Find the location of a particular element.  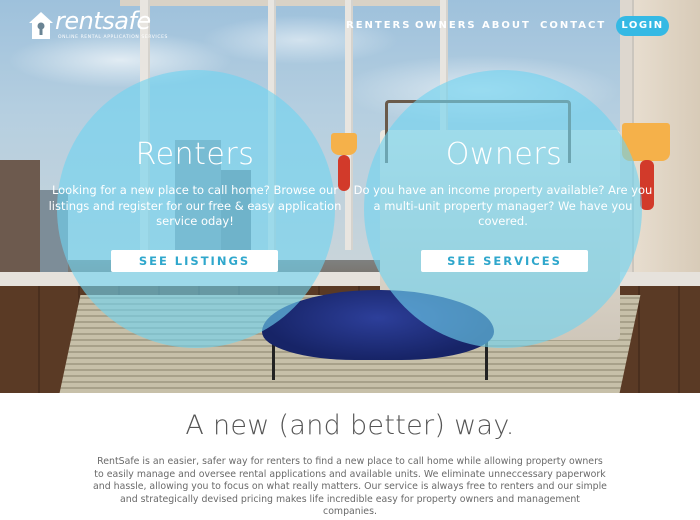

brand-tagline: ONLINE RENTAL APPLICATION SERVICES is located at coordinates (113, 37).